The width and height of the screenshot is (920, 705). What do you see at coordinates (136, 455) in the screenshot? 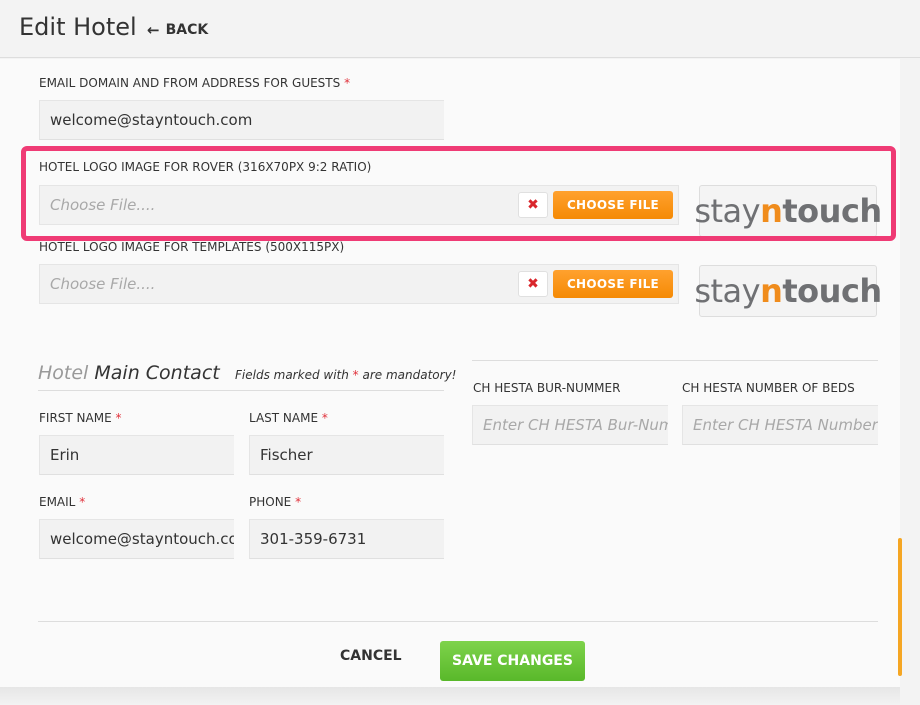
I see `first-name-input: Erin` at bounding box center [136, 455].